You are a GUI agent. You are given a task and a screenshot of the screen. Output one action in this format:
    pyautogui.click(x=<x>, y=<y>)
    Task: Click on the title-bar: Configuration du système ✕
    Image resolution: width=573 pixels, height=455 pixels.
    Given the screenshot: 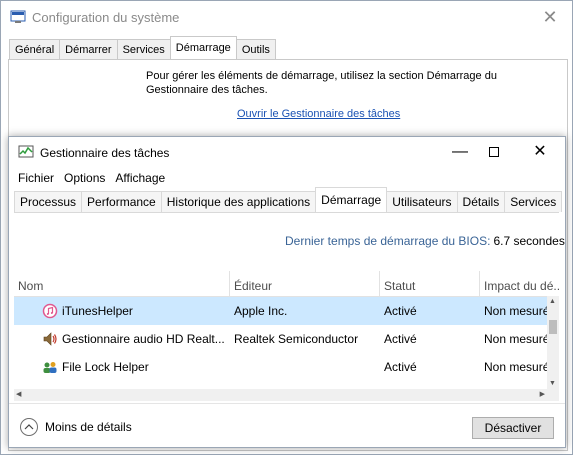 What is the action you would take?
    pyautogui.click(x=286, y=17)
    